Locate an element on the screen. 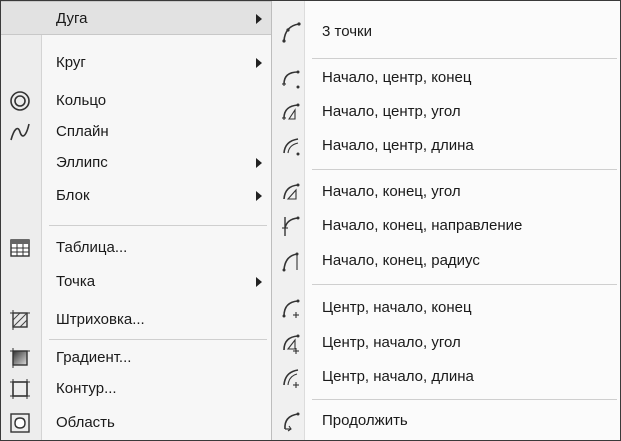  menu-item-label: Сплайн is located at coordinates (82, 131).